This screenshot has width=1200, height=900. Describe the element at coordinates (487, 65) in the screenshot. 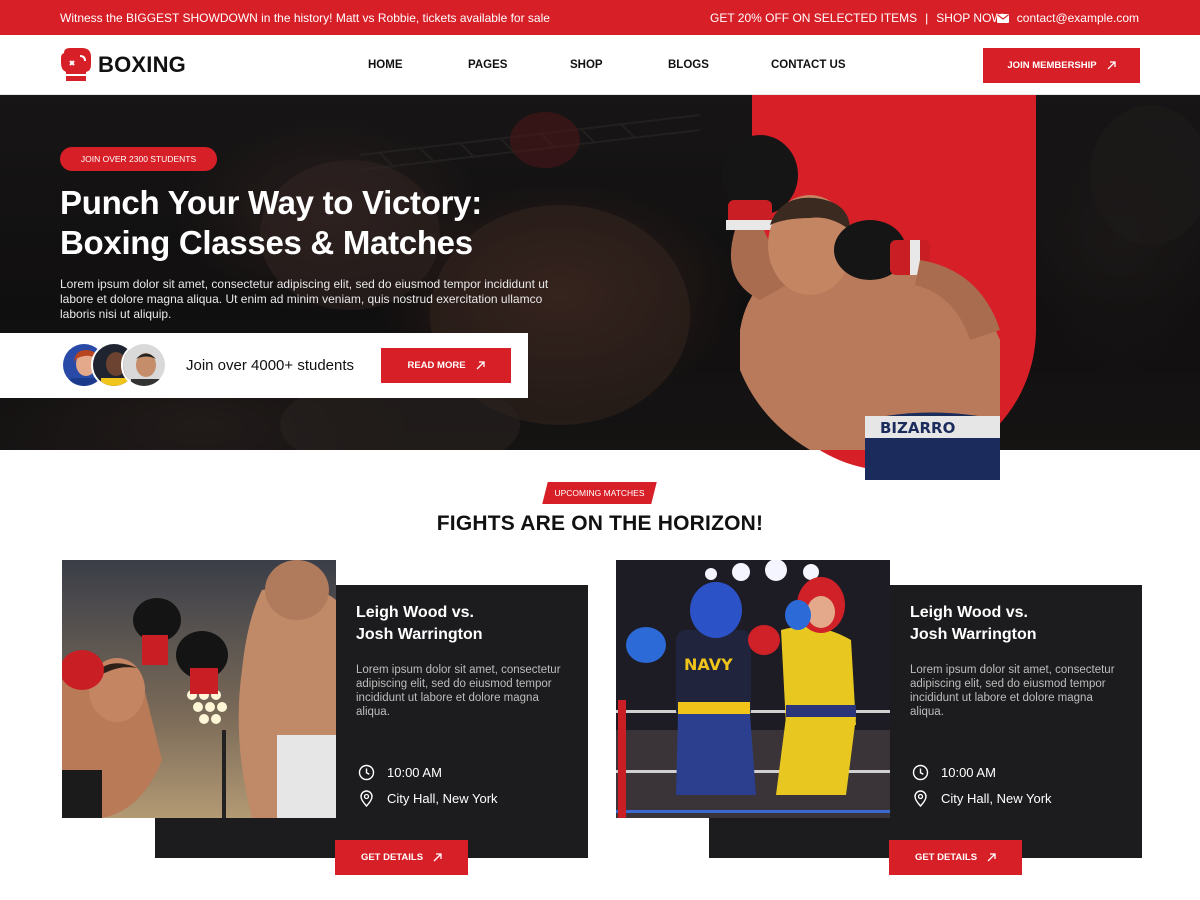

I see `nav-pages: PAGES` at that location.